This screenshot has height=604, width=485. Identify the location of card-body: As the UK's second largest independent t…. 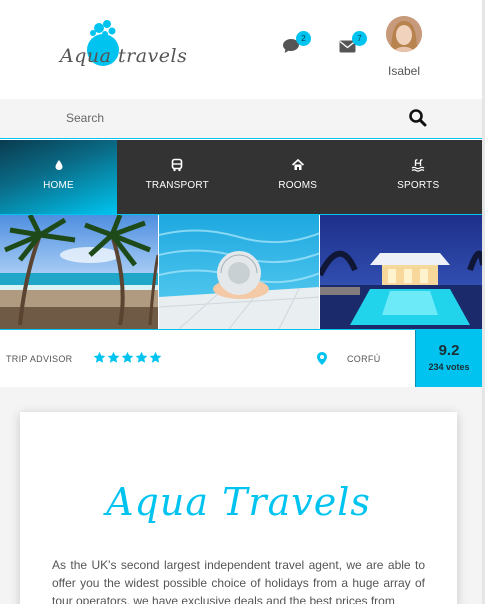
(238, 581).